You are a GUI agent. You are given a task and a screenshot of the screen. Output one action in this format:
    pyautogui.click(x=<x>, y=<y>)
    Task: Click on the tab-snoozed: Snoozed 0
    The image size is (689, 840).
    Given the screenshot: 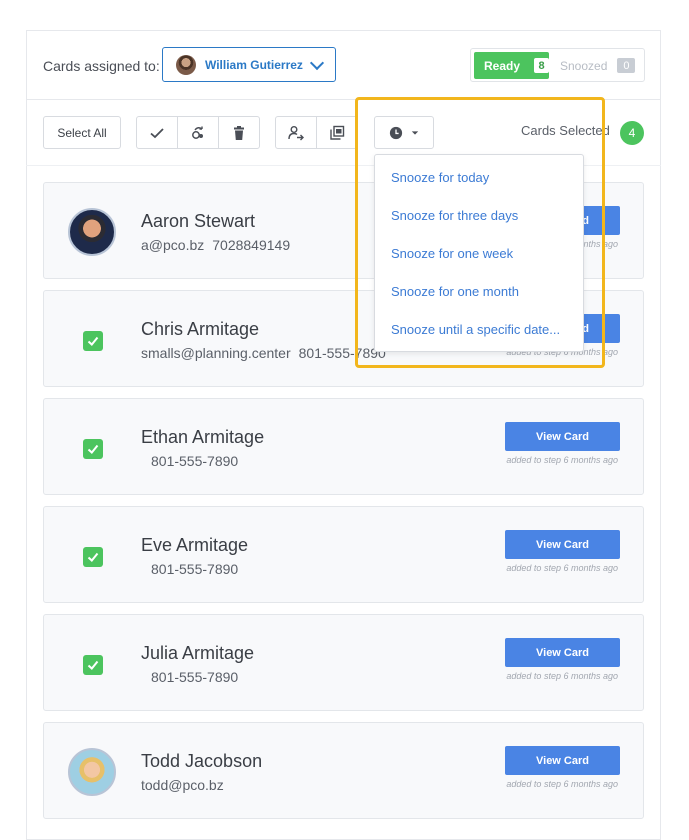 What is the action you would take?
    pyautogui.click(x=598, y=65)
    